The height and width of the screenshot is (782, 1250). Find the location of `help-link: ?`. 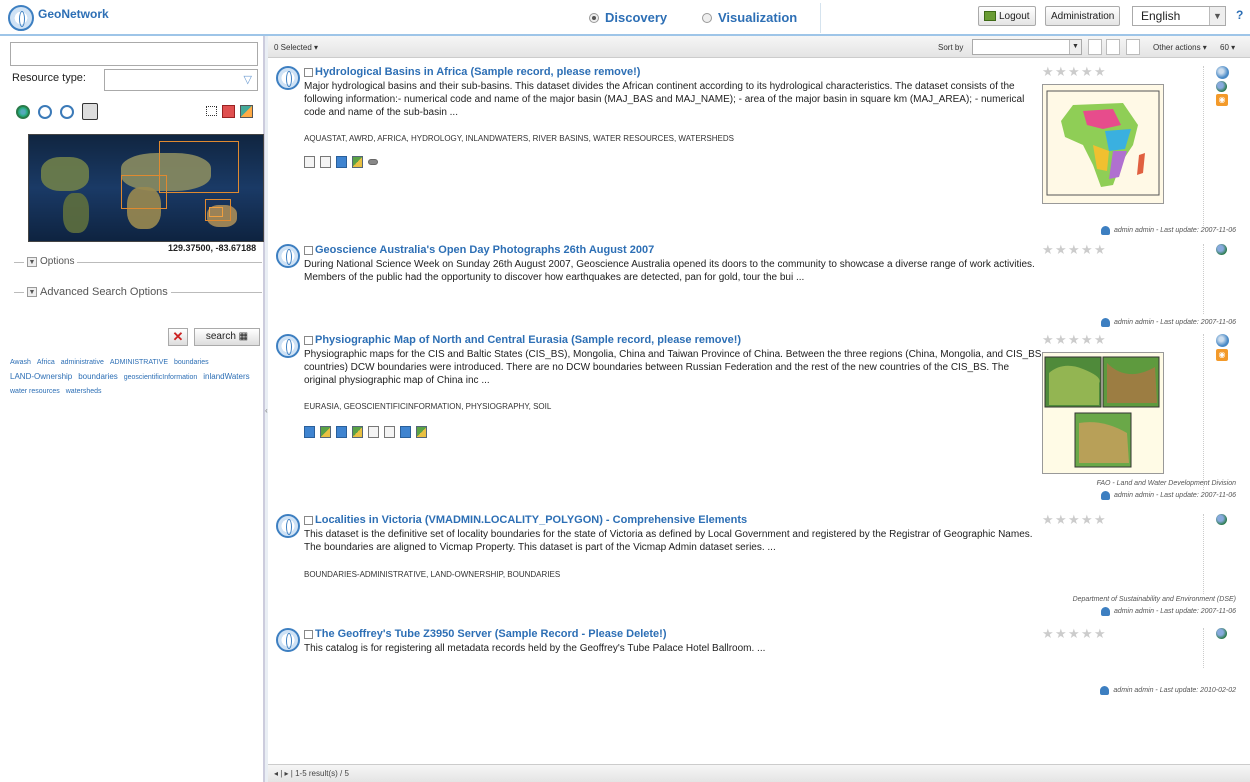

help-link: ? is located at coordinates (1239, 15).